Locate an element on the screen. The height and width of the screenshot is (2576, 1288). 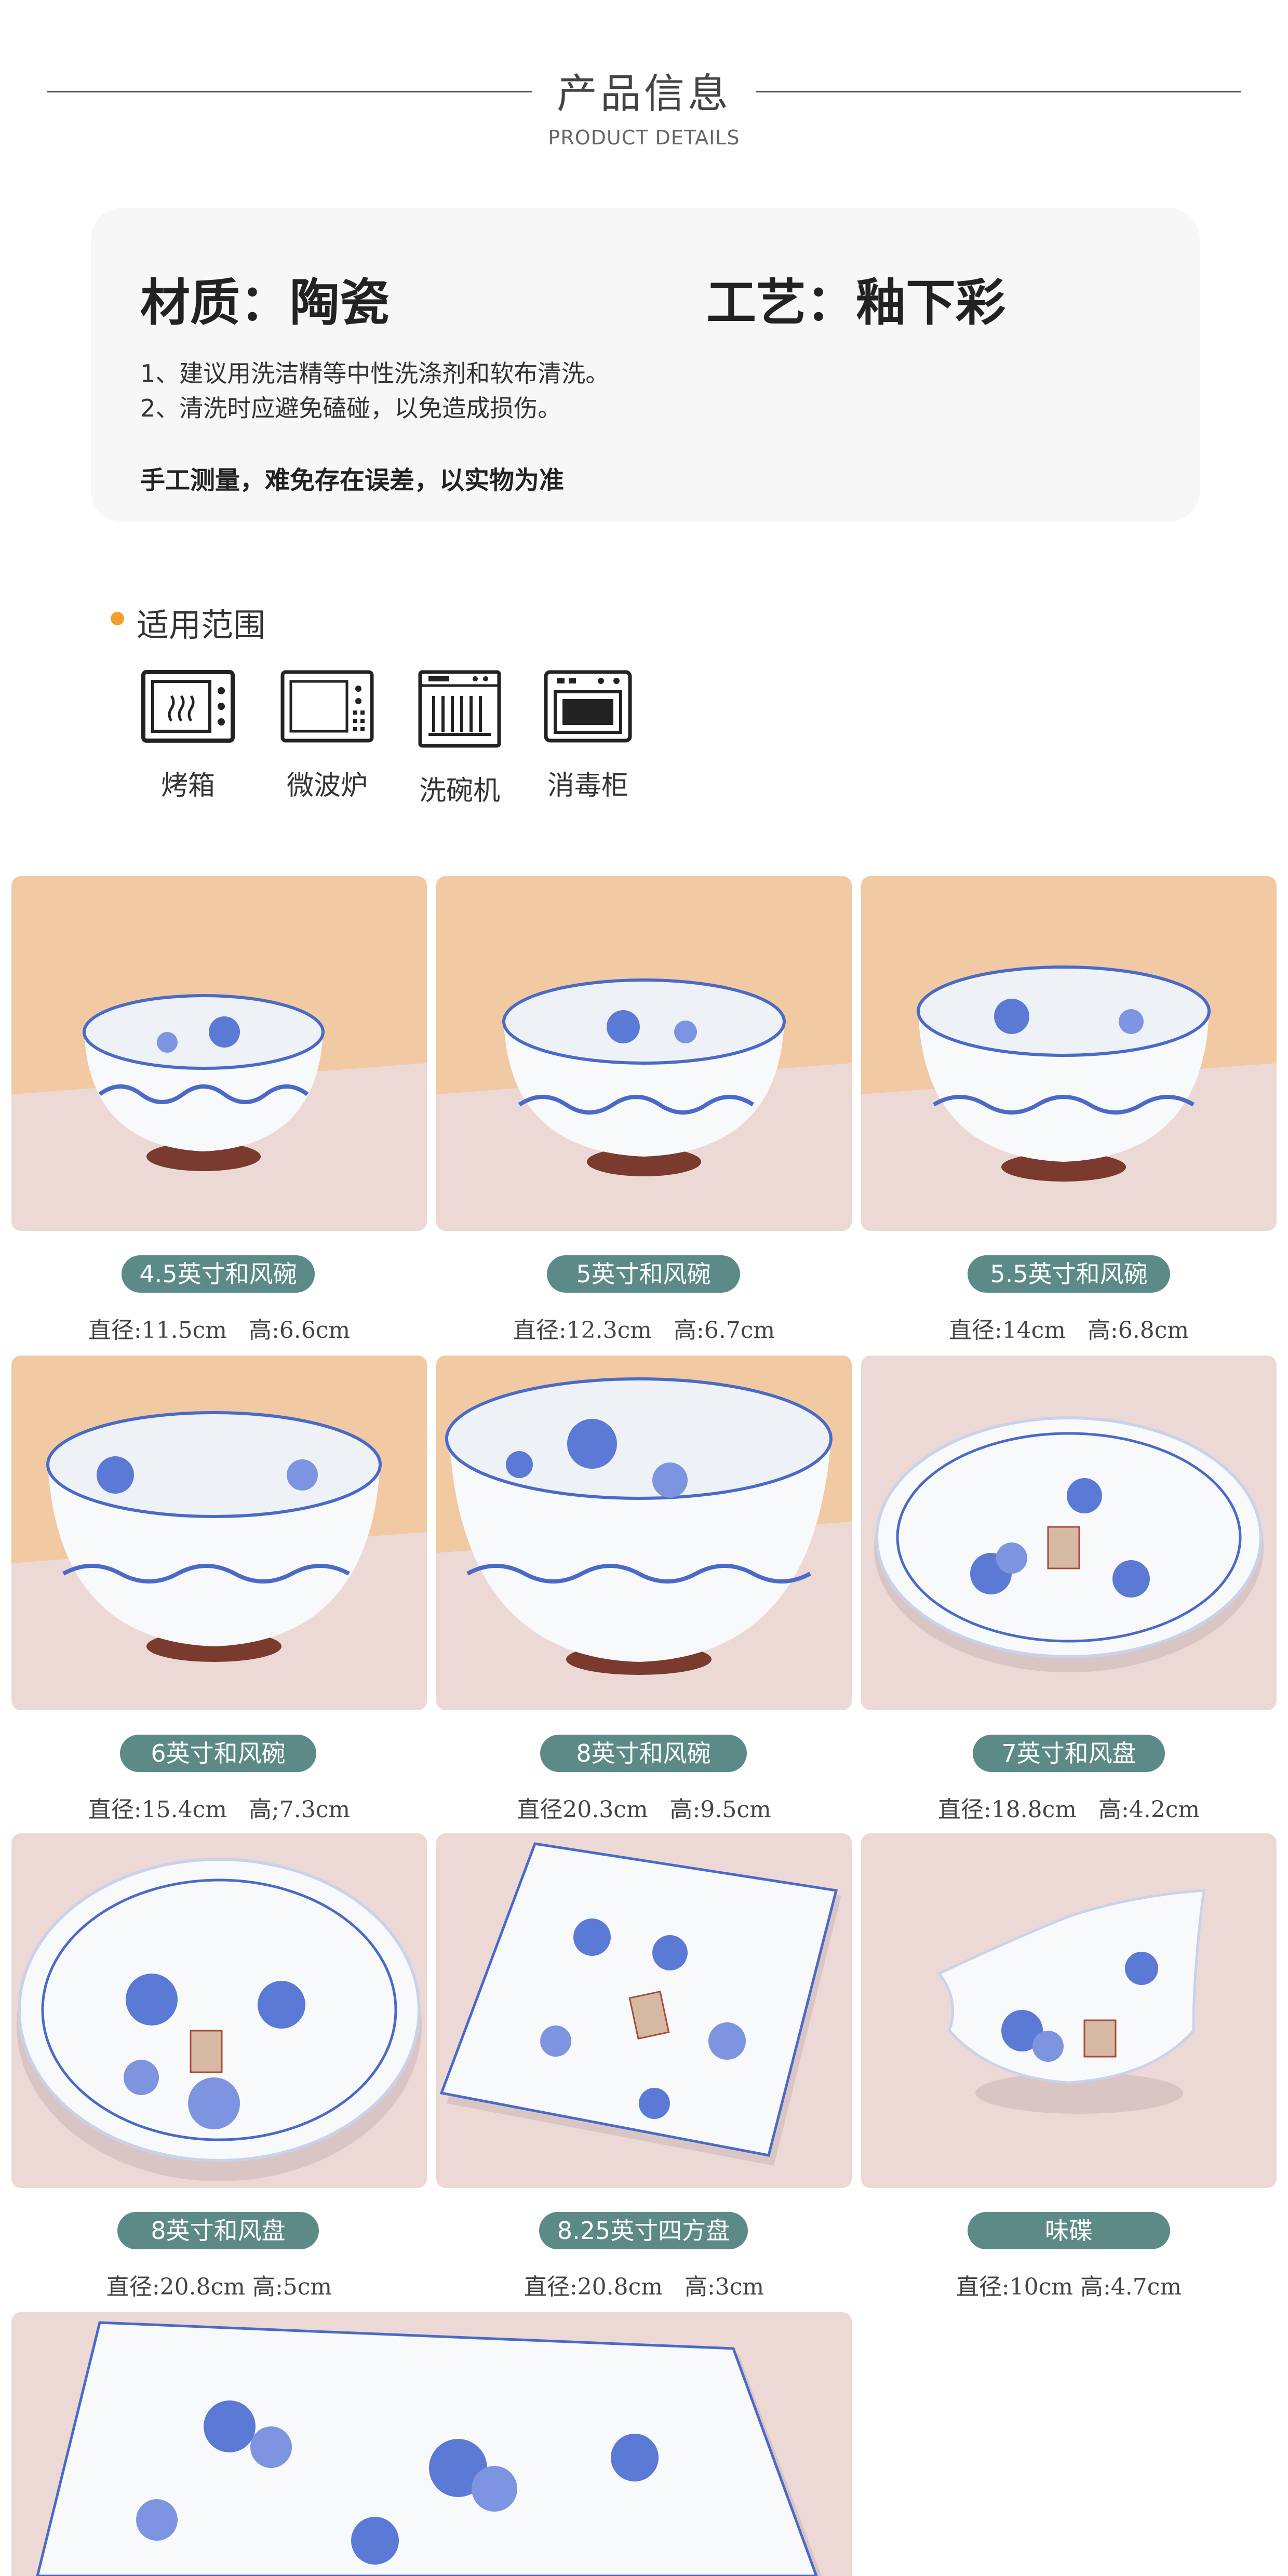
appliance-label: 洗碗机 is located at coordinates (460, 791).